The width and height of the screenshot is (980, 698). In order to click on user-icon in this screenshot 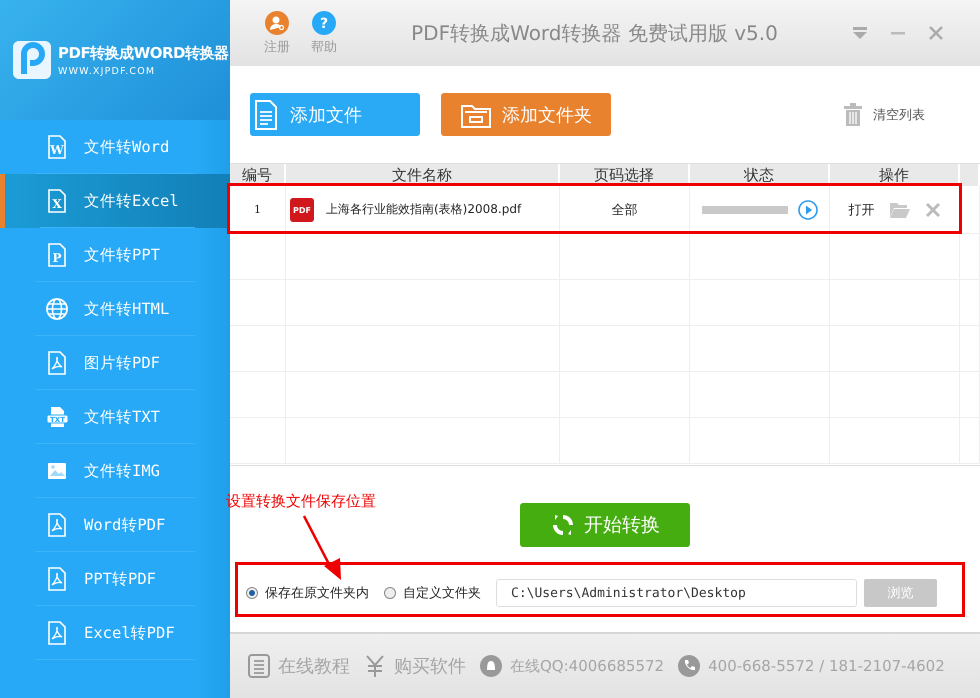, I will do `click(277, 22)`.